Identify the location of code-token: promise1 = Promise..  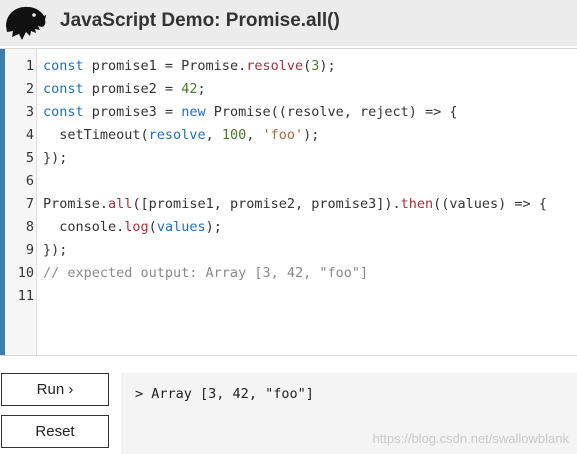
(165, 66).